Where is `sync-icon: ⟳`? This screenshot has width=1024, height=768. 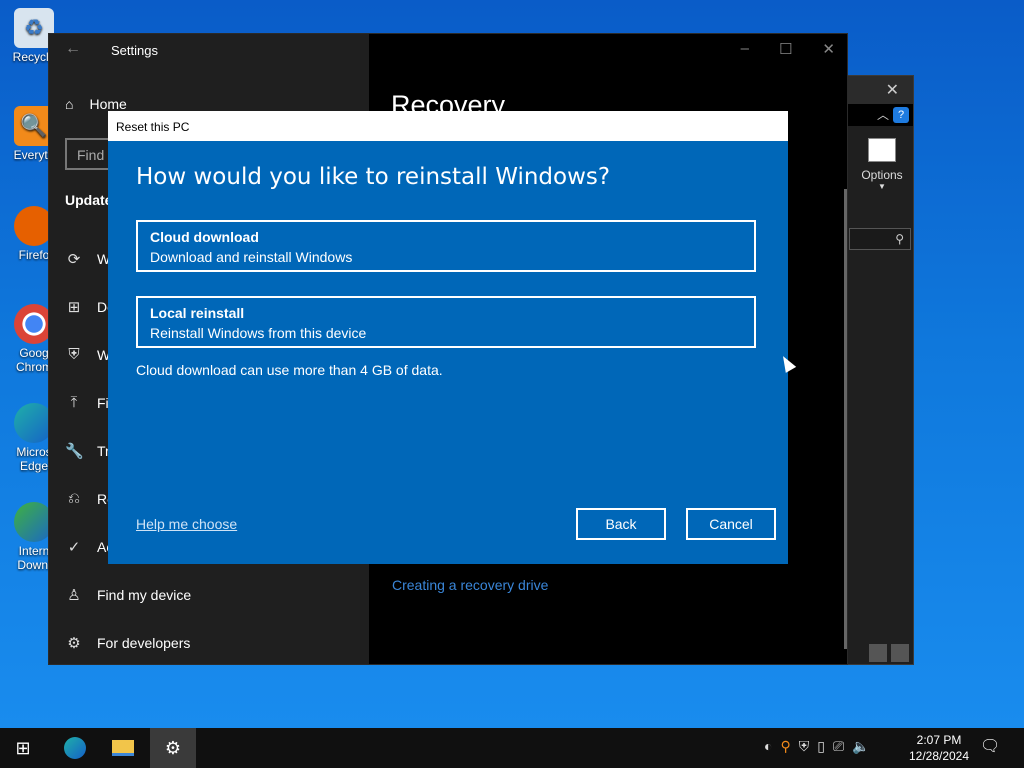
sync-icon: ⟳ is located at coordinates (74, 259).